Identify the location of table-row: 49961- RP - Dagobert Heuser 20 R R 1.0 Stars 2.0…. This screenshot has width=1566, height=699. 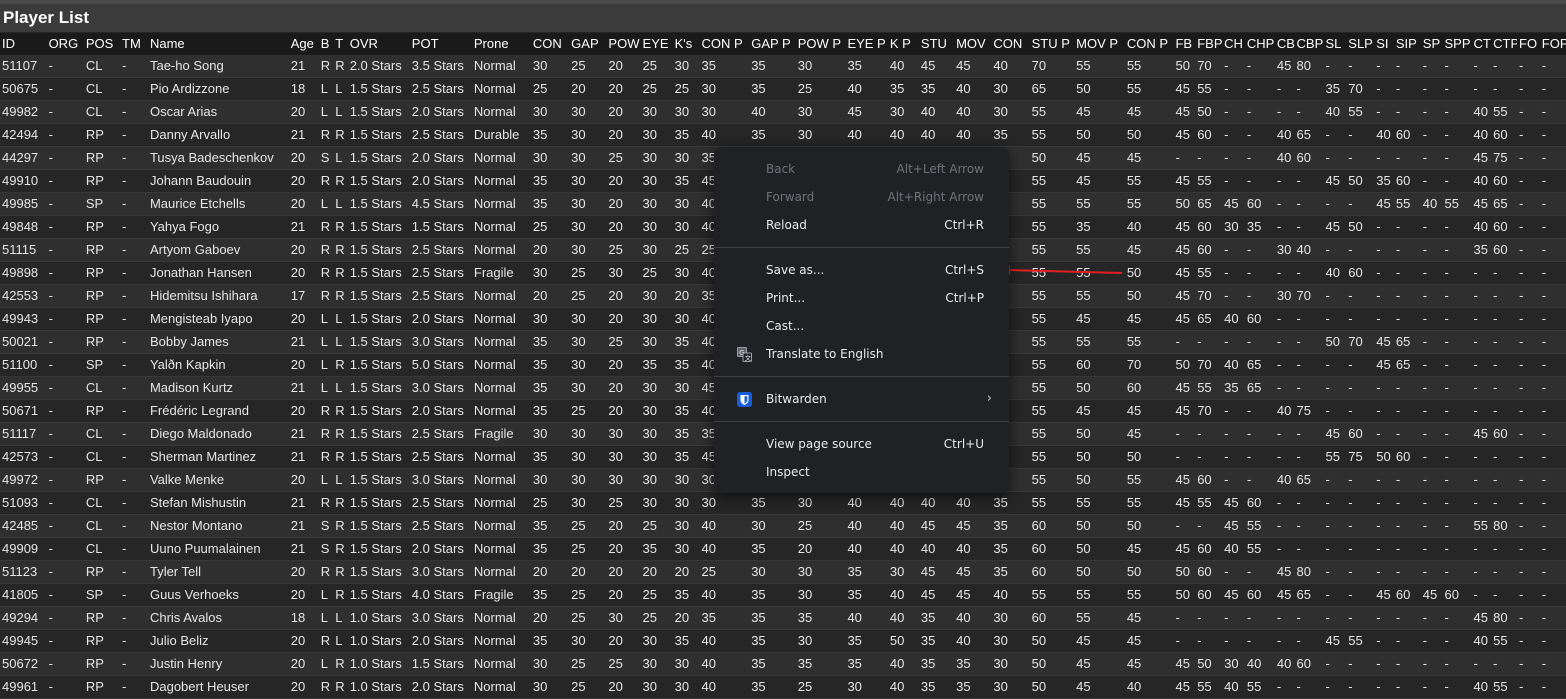
(783, 687).